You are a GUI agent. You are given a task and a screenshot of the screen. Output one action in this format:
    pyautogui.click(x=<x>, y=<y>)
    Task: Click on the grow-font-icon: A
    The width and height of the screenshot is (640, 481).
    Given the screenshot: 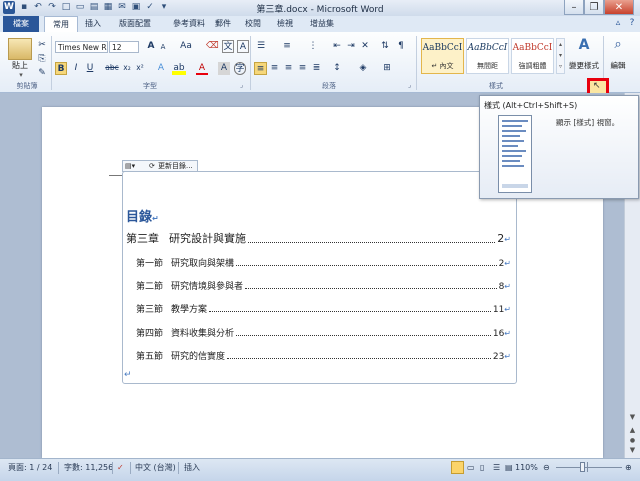 What is the action you would take?
    pyautogui.click(x=151, y=46)
    